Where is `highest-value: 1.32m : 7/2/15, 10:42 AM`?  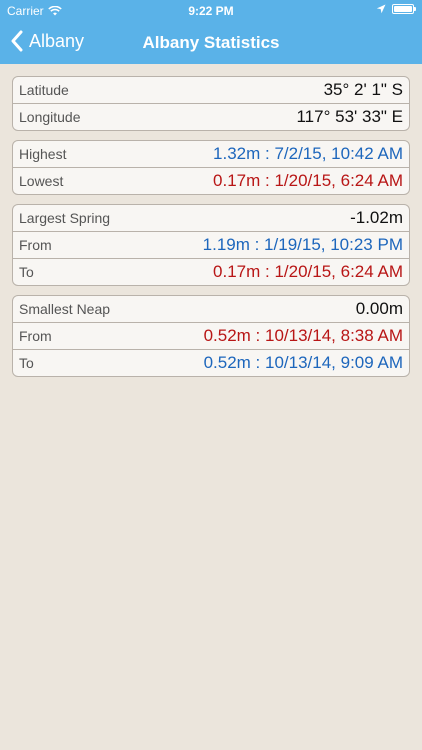
highest-value: 1.32m : 7/2/15, 10:42 AM is located at coordinates (308, 153).